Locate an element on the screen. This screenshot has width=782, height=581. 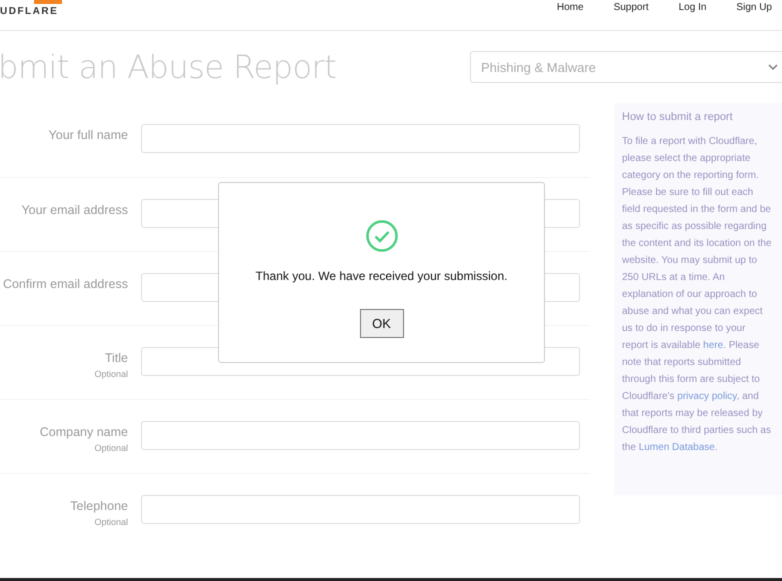
nav-link: Log In is located at coordinates (692, 7).